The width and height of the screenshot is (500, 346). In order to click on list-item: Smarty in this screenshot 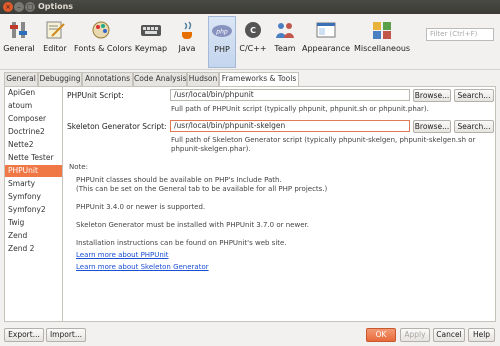, I will do `click(33, 184)`.